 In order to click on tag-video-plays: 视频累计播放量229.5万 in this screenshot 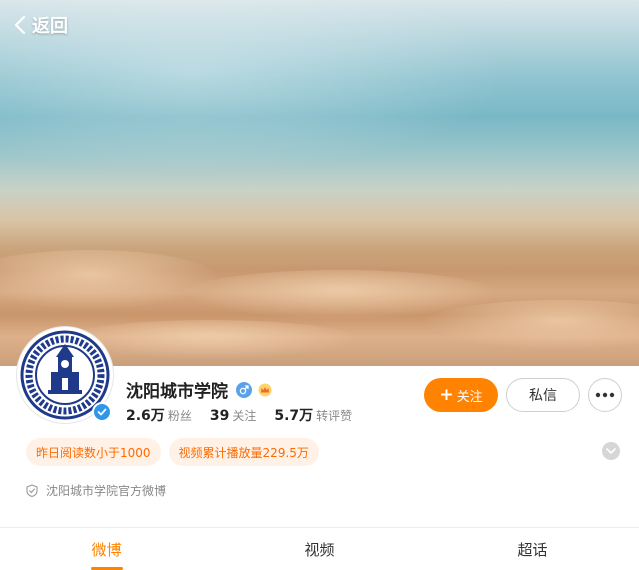, I will do `click(243, 452)`.